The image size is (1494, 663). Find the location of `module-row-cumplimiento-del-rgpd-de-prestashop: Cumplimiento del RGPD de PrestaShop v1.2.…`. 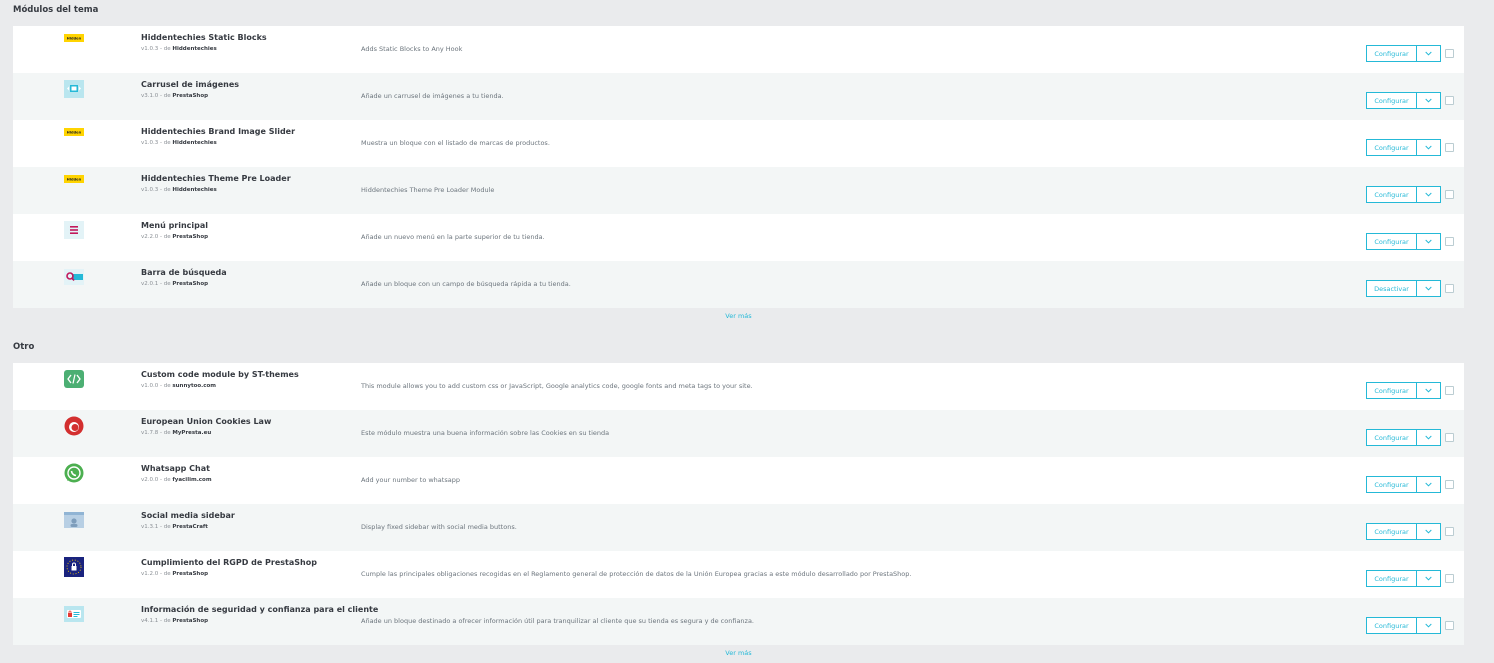

module-row-cumplimiento-del-rgpd-de-prestashop: Cumplimiento del RGPD de PrestaShop v1.2.… is located at coordinates (738, 574).